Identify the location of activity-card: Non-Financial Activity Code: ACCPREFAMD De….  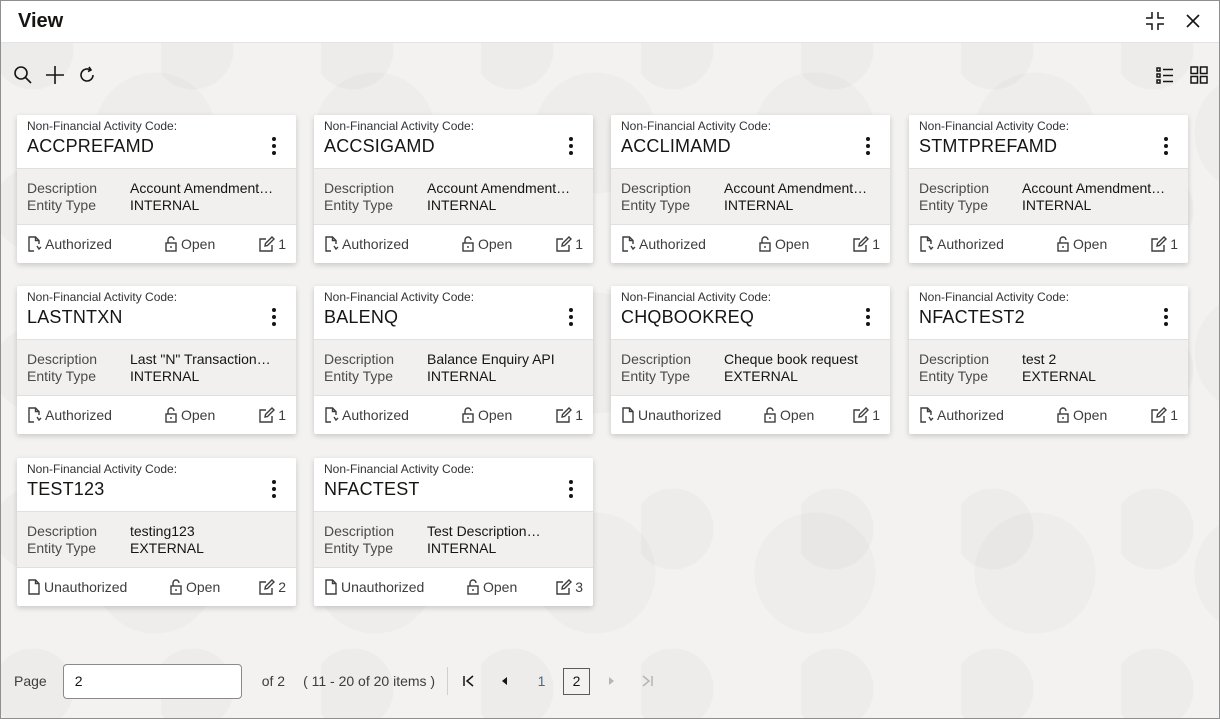
(156, 189).